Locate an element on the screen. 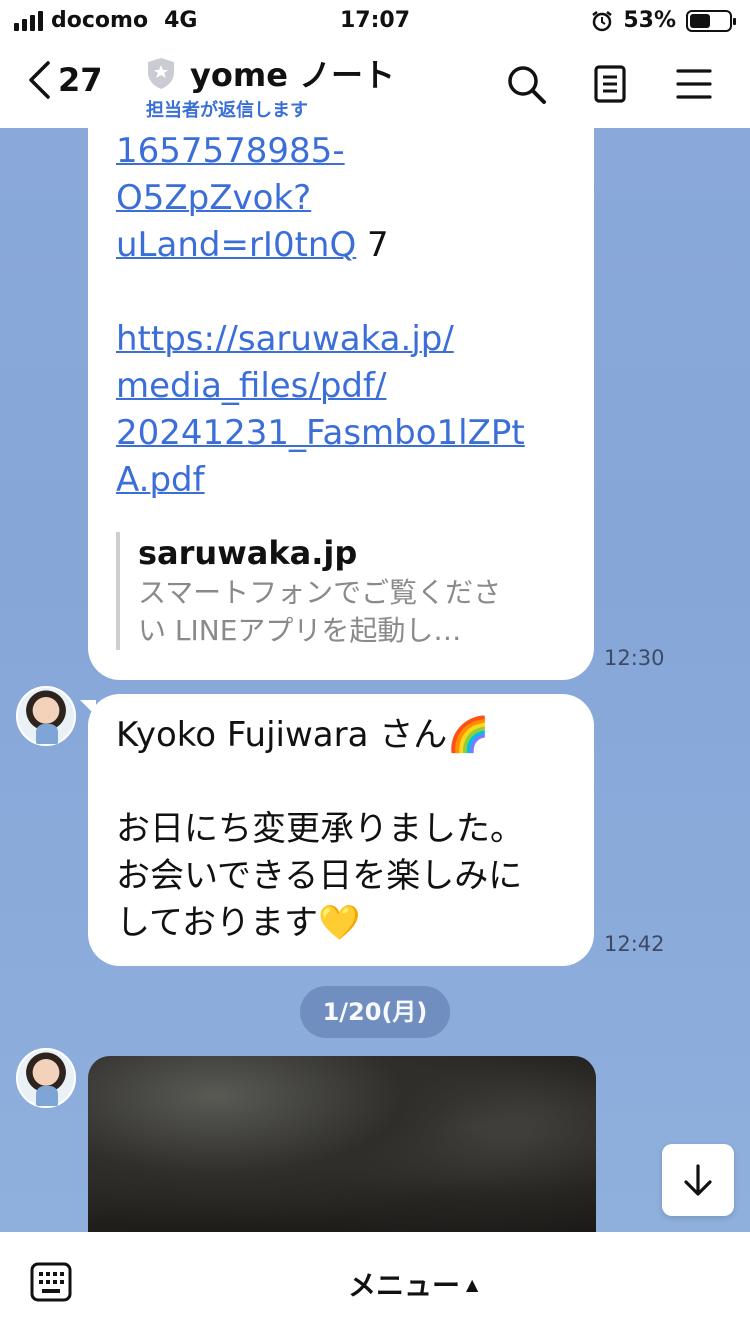 The width and height of the screenshot is (750, 1334). rich-menu-toggle: メニュー ▲ is located at coordinates (413, 1284).